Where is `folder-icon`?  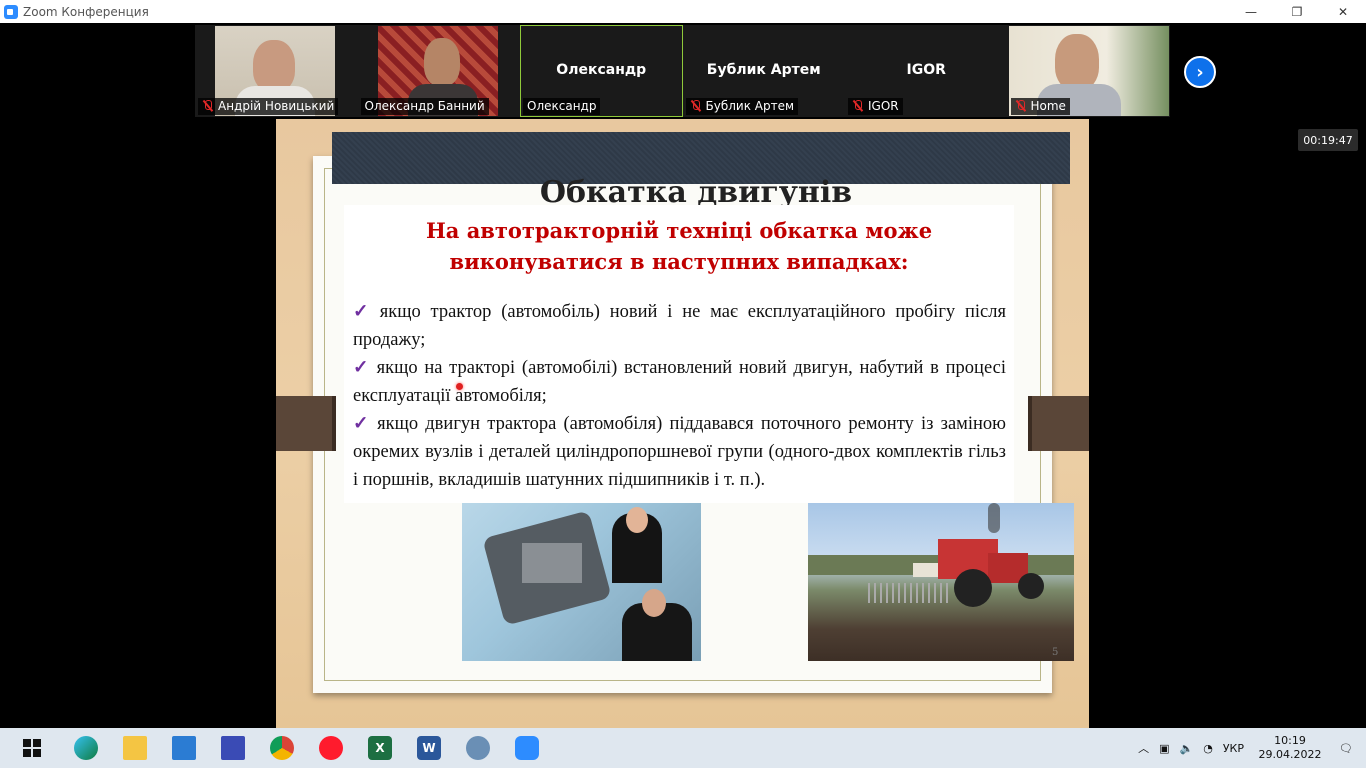 folder-icon is located at coordinates (135, 748).